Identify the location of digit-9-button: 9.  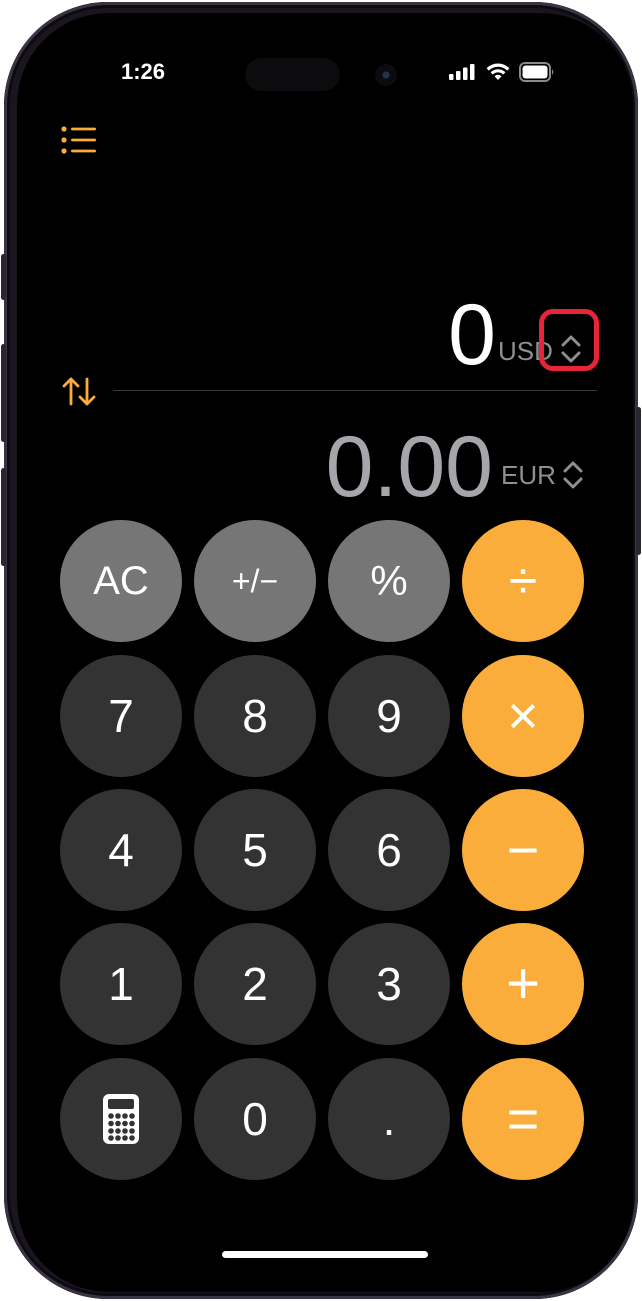
(389, 716).